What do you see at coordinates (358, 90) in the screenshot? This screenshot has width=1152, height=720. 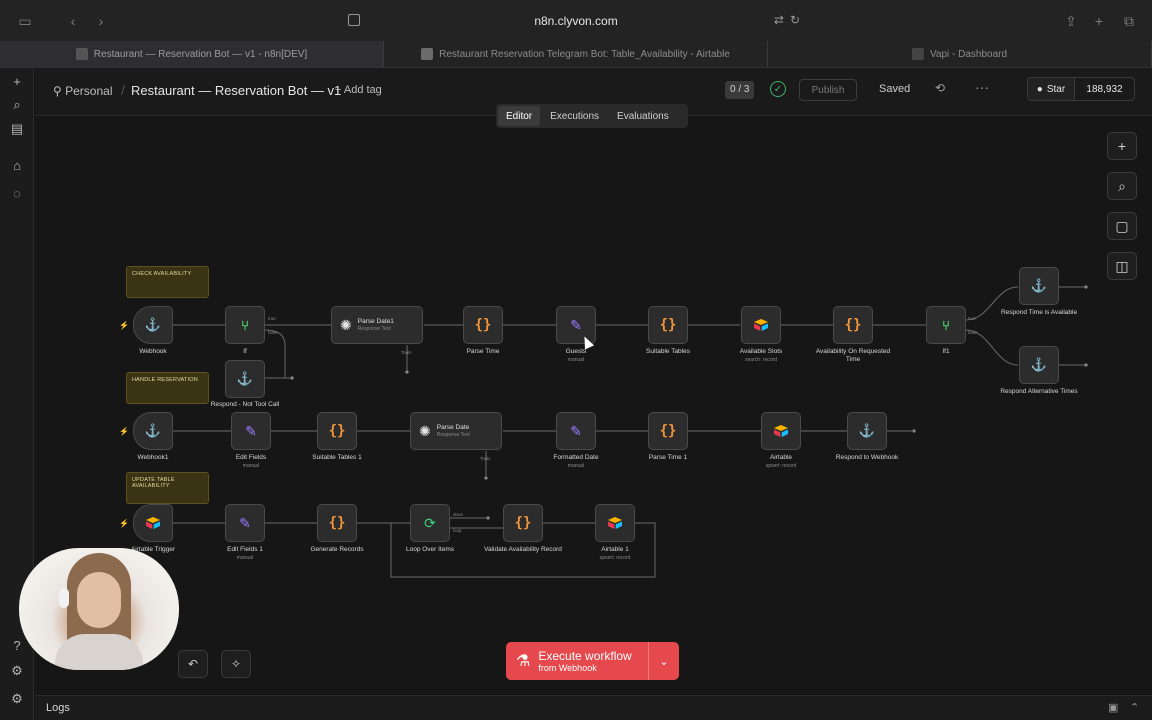 I see `add-tag-button: + Add tag` at bounding box center [358, 90].